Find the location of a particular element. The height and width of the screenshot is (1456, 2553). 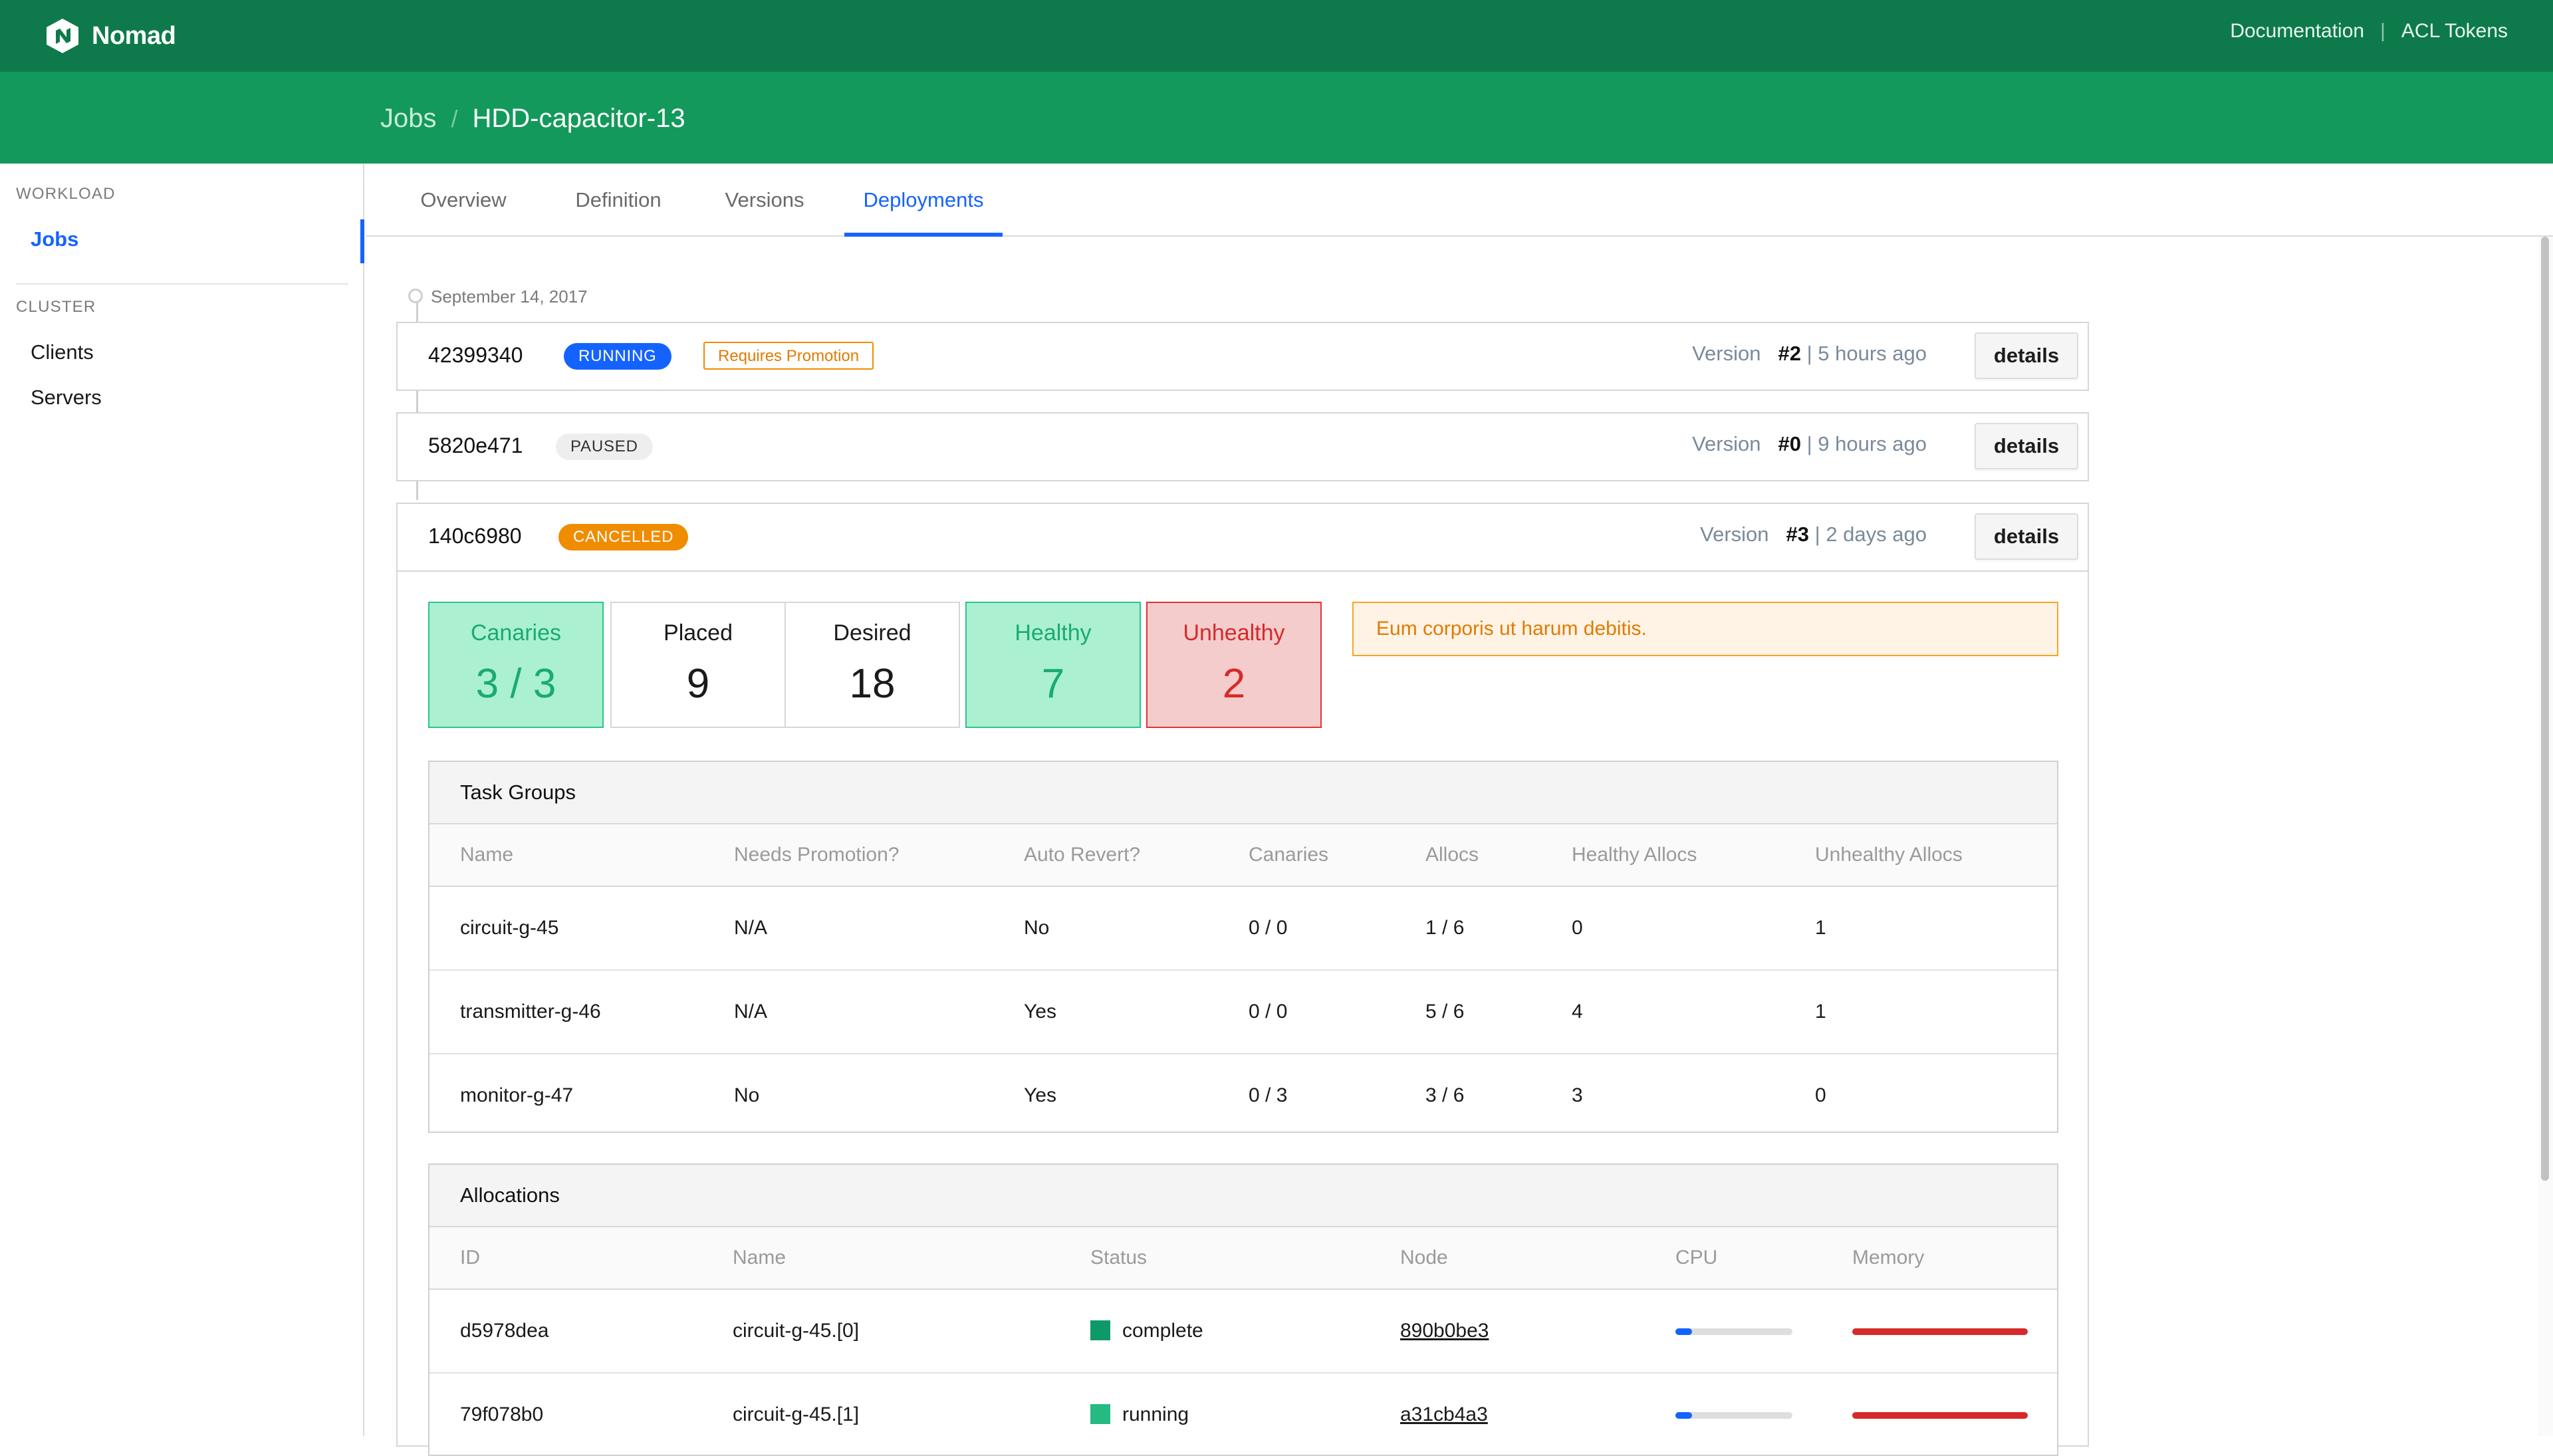

breadcrumb: Jobs / HDD-capacitor-13 is located at coordinates (532, 119).